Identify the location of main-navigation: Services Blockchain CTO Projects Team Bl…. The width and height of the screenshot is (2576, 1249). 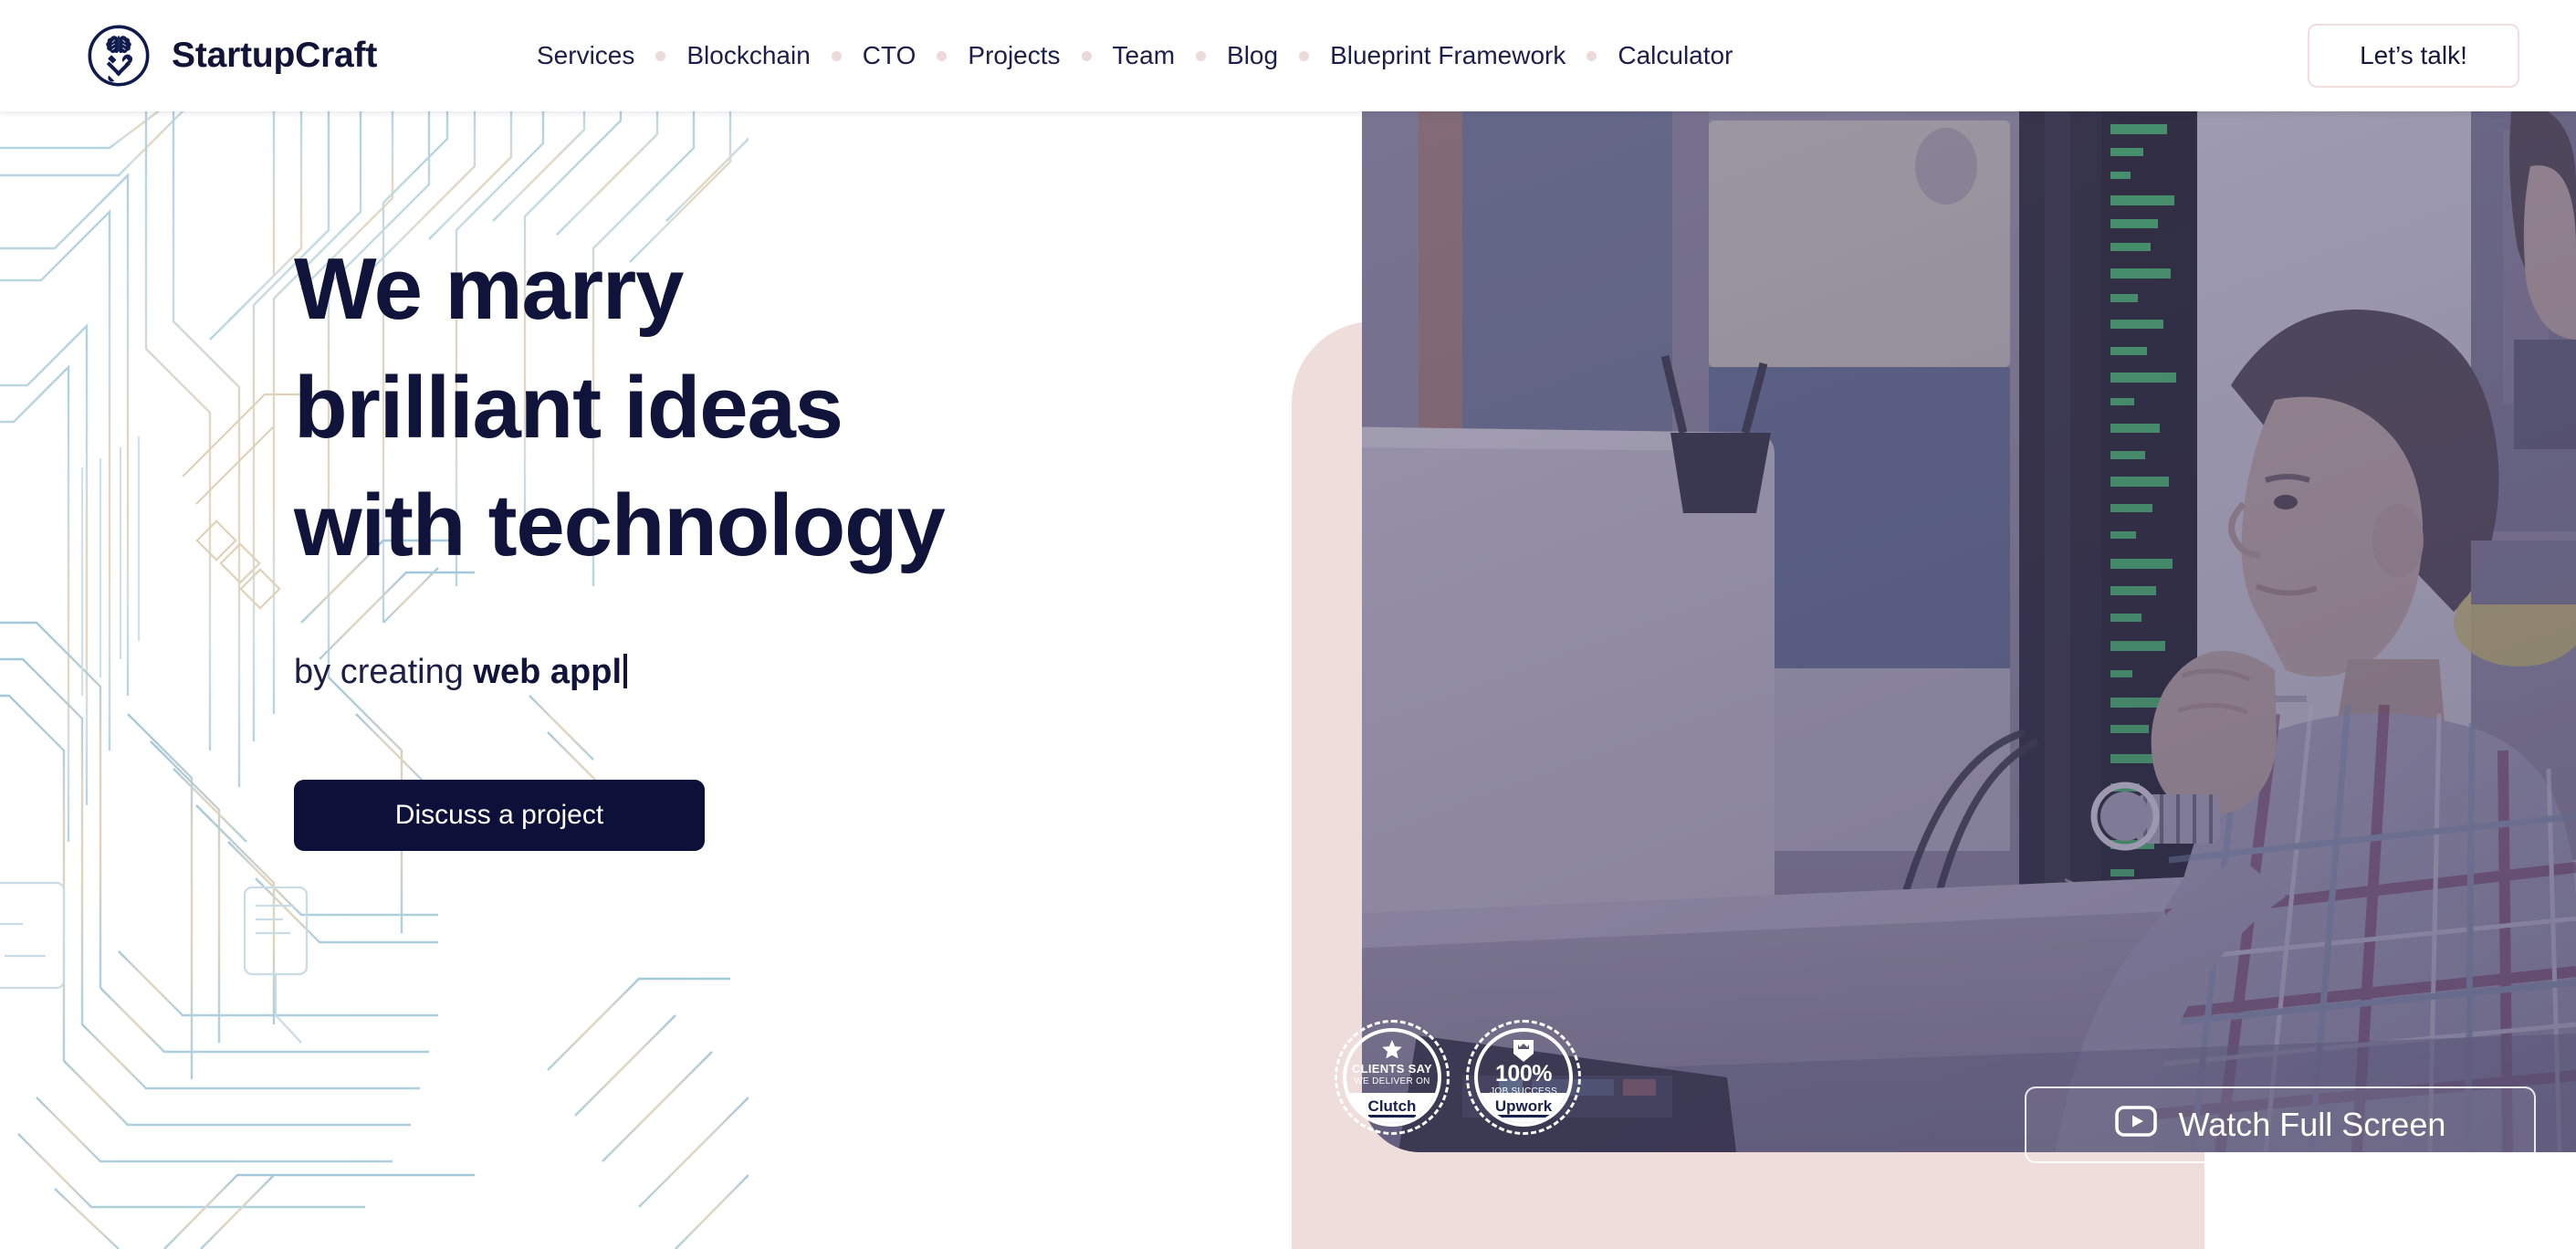
(1134, 55).